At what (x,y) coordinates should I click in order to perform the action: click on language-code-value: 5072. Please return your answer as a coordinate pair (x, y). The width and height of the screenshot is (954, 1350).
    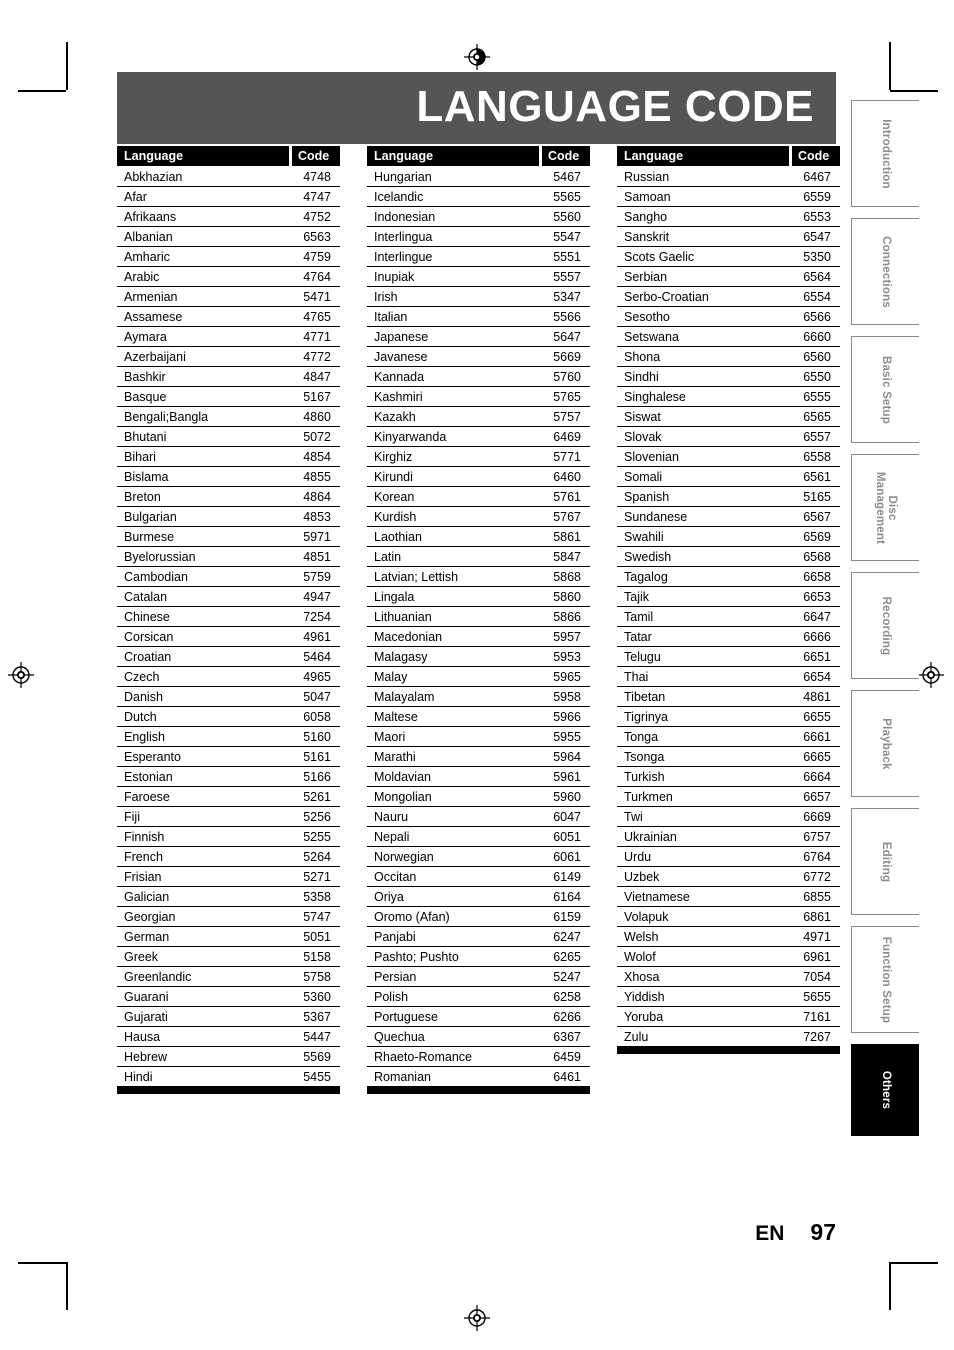
    Looking at the image, I should click on (317, 436).